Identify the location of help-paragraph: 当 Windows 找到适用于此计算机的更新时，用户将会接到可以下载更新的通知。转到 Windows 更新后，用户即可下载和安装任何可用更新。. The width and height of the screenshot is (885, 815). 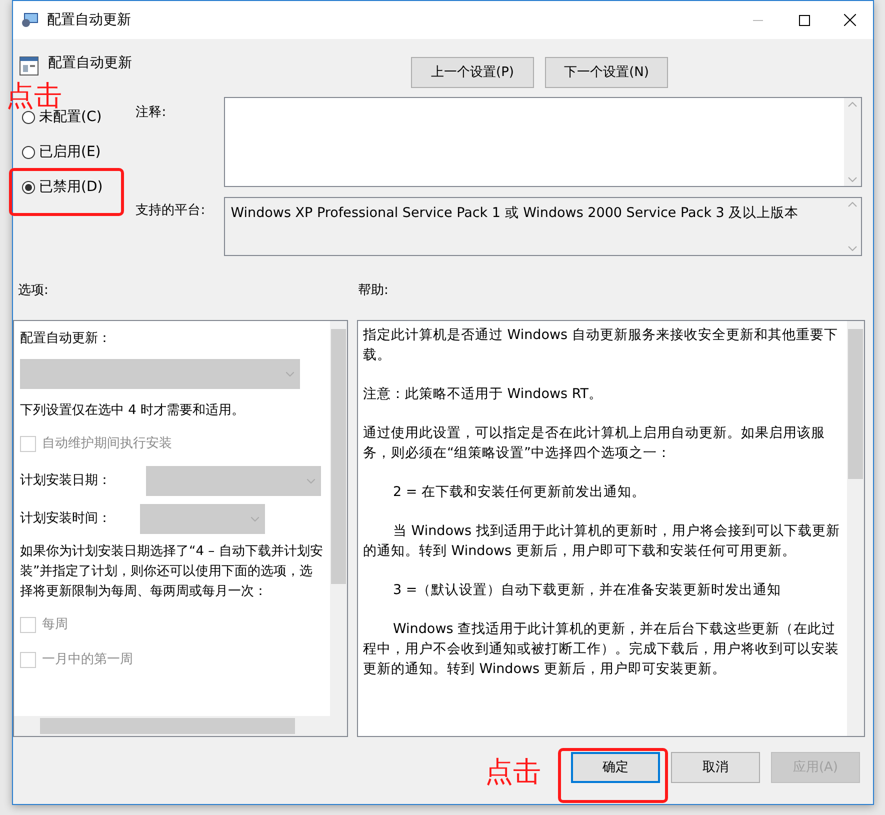
(602, 541).